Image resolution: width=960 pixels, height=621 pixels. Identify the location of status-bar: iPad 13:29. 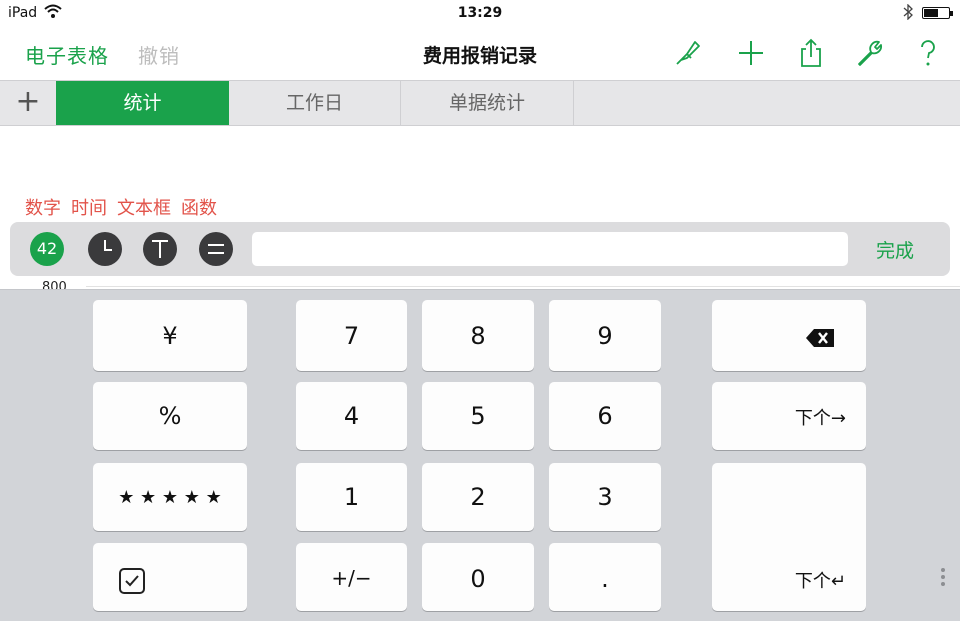
(480, 13).